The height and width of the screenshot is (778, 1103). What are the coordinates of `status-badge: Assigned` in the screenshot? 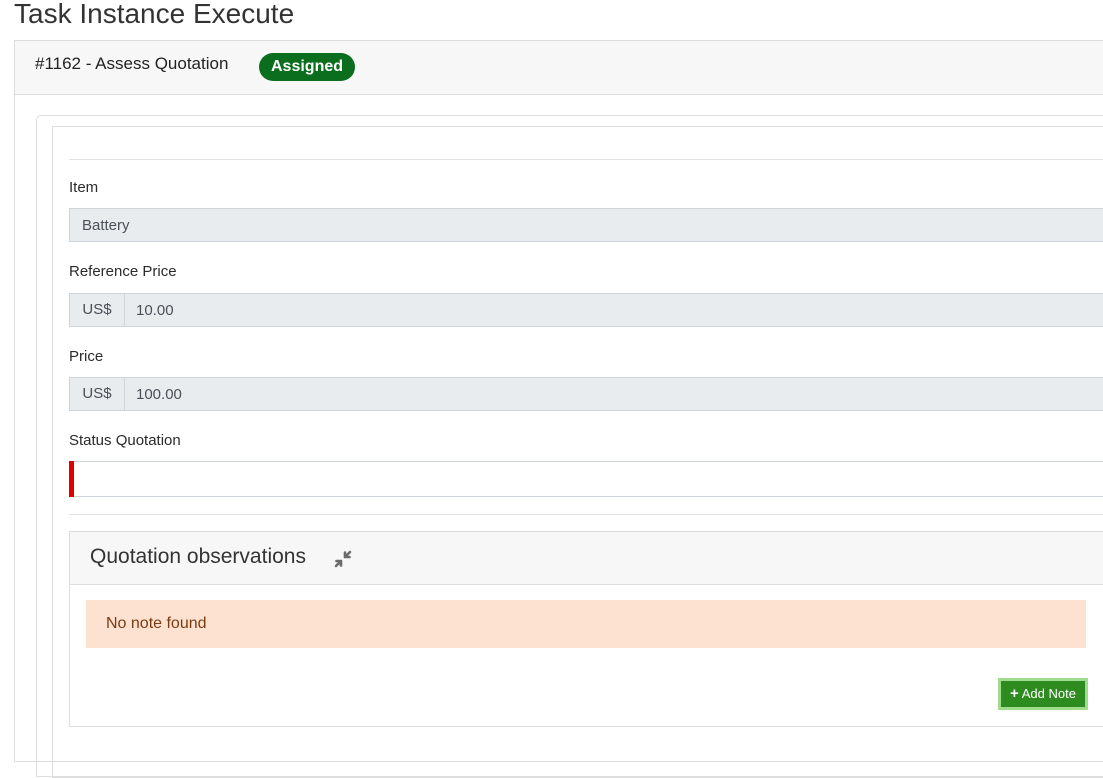 It's located at (307, 67).